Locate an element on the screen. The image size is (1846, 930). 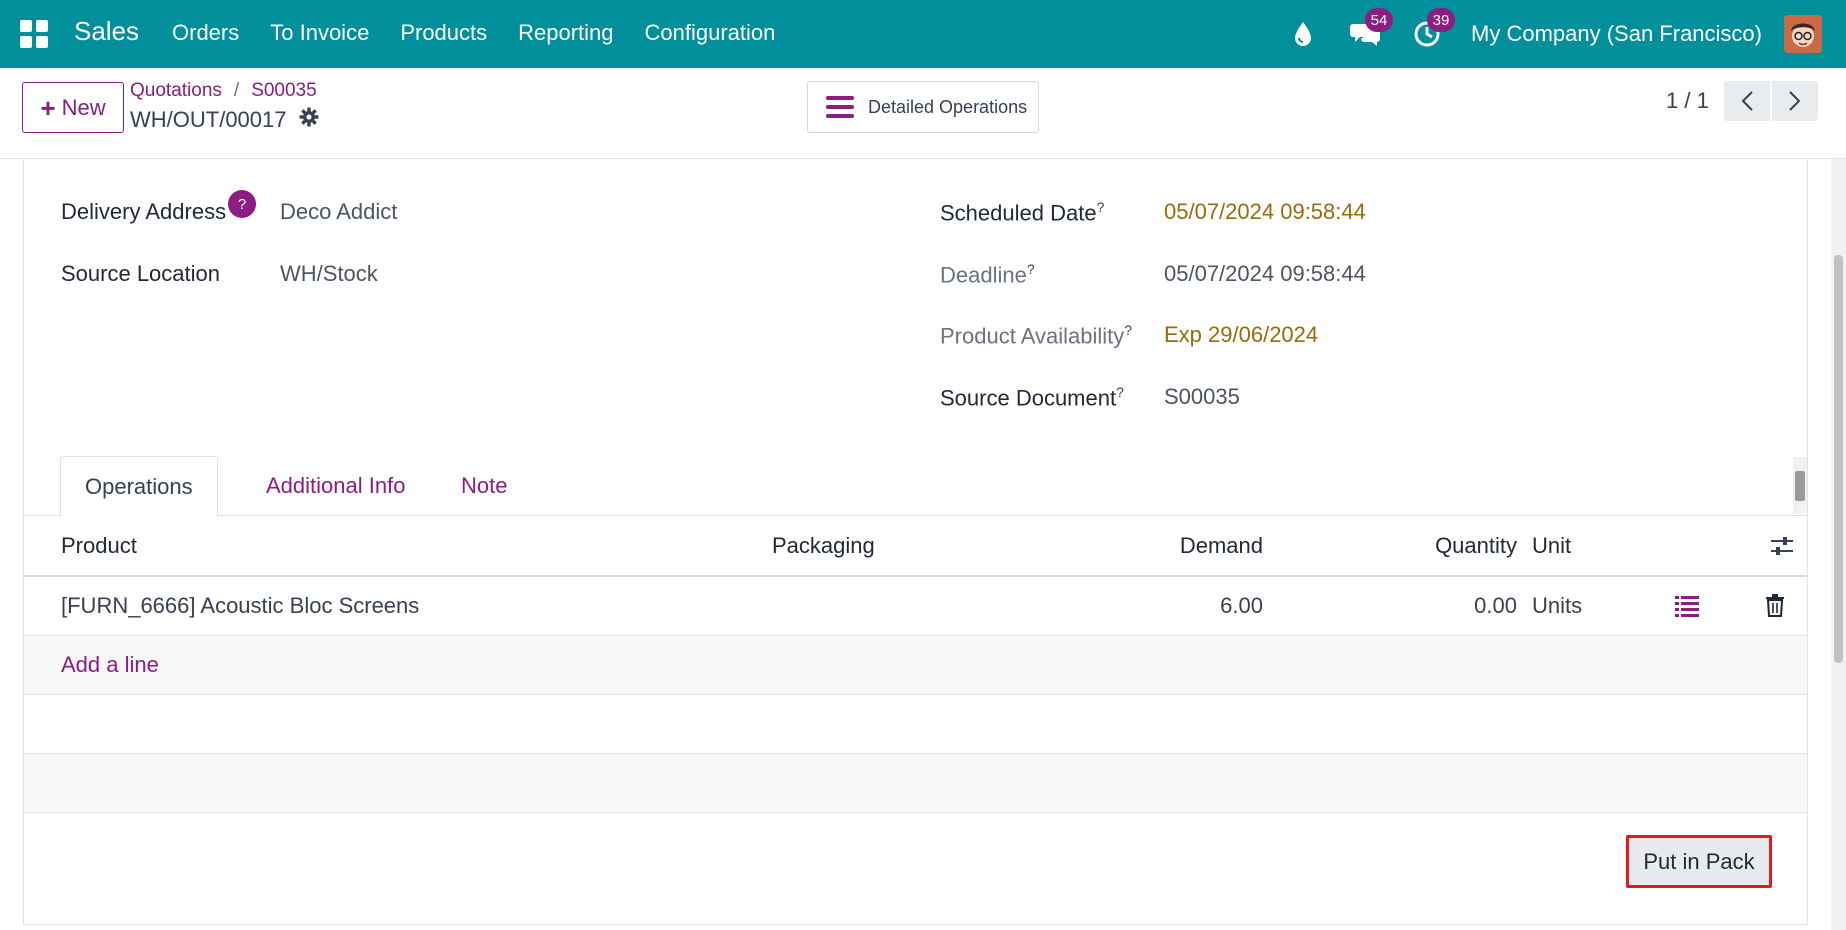
avatar is located at coordinates (1803, 34).